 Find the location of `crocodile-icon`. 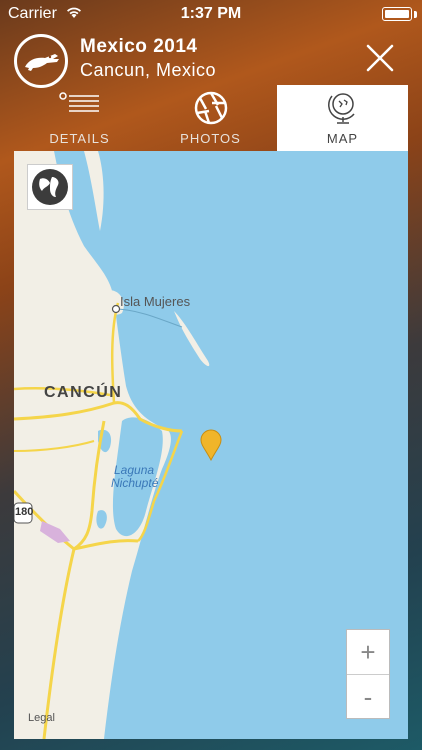

crocodile-icon is located at coordinates (42, 62).